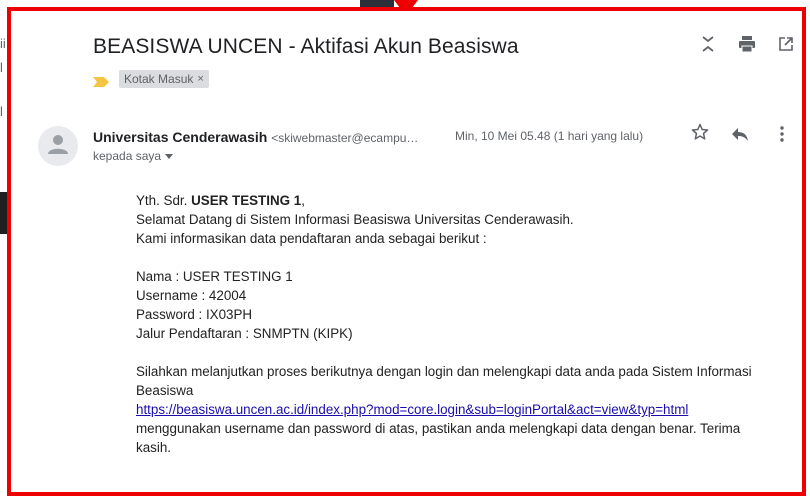 This screenshot has width=810, height=501. I want to click on print-icon, so click(747, 44).